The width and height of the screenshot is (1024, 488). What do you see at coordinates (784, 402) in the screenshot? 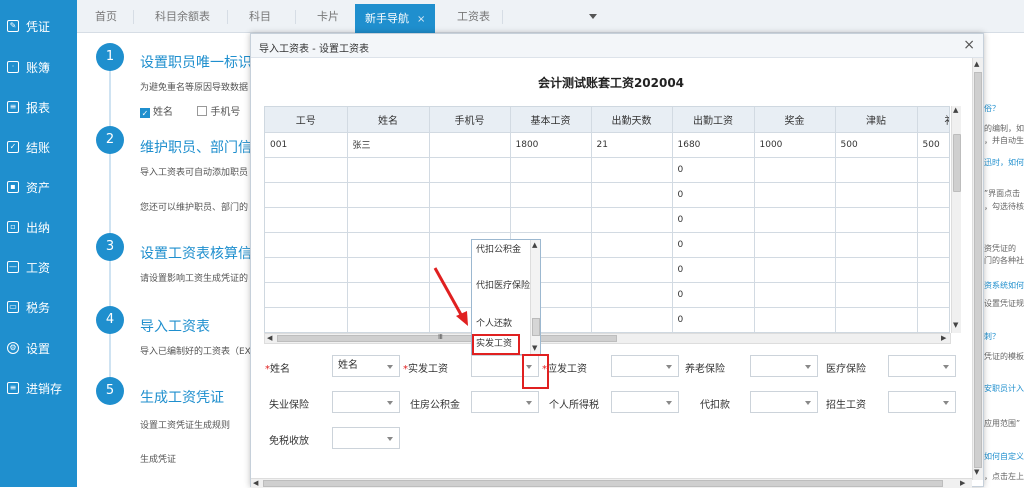
I see `deduction-column-select` at bounding box center [784, 402].